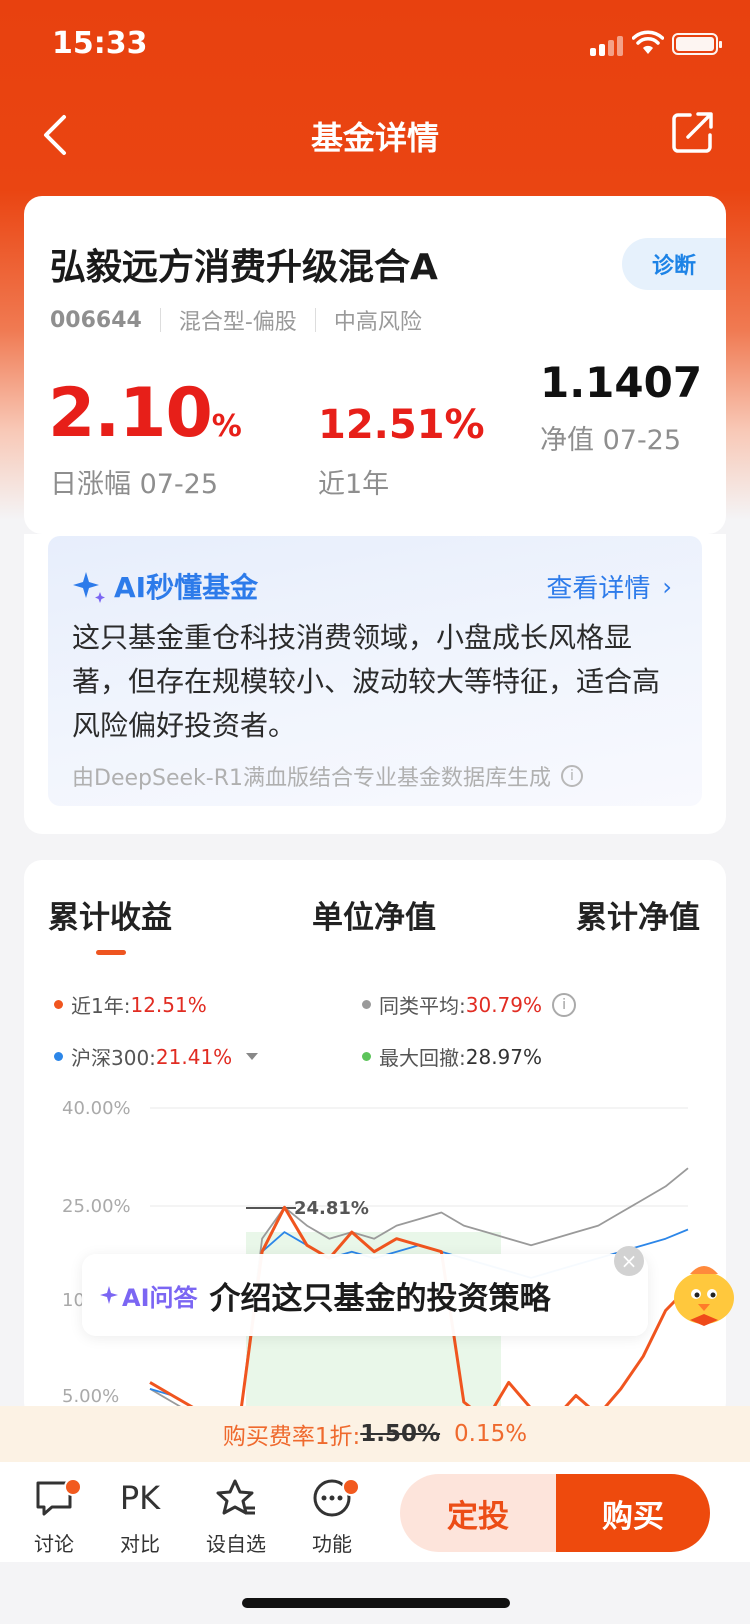 The width and height of the screenshot is (750, 1624). I want to click on signal-icon, so click(608, 45).